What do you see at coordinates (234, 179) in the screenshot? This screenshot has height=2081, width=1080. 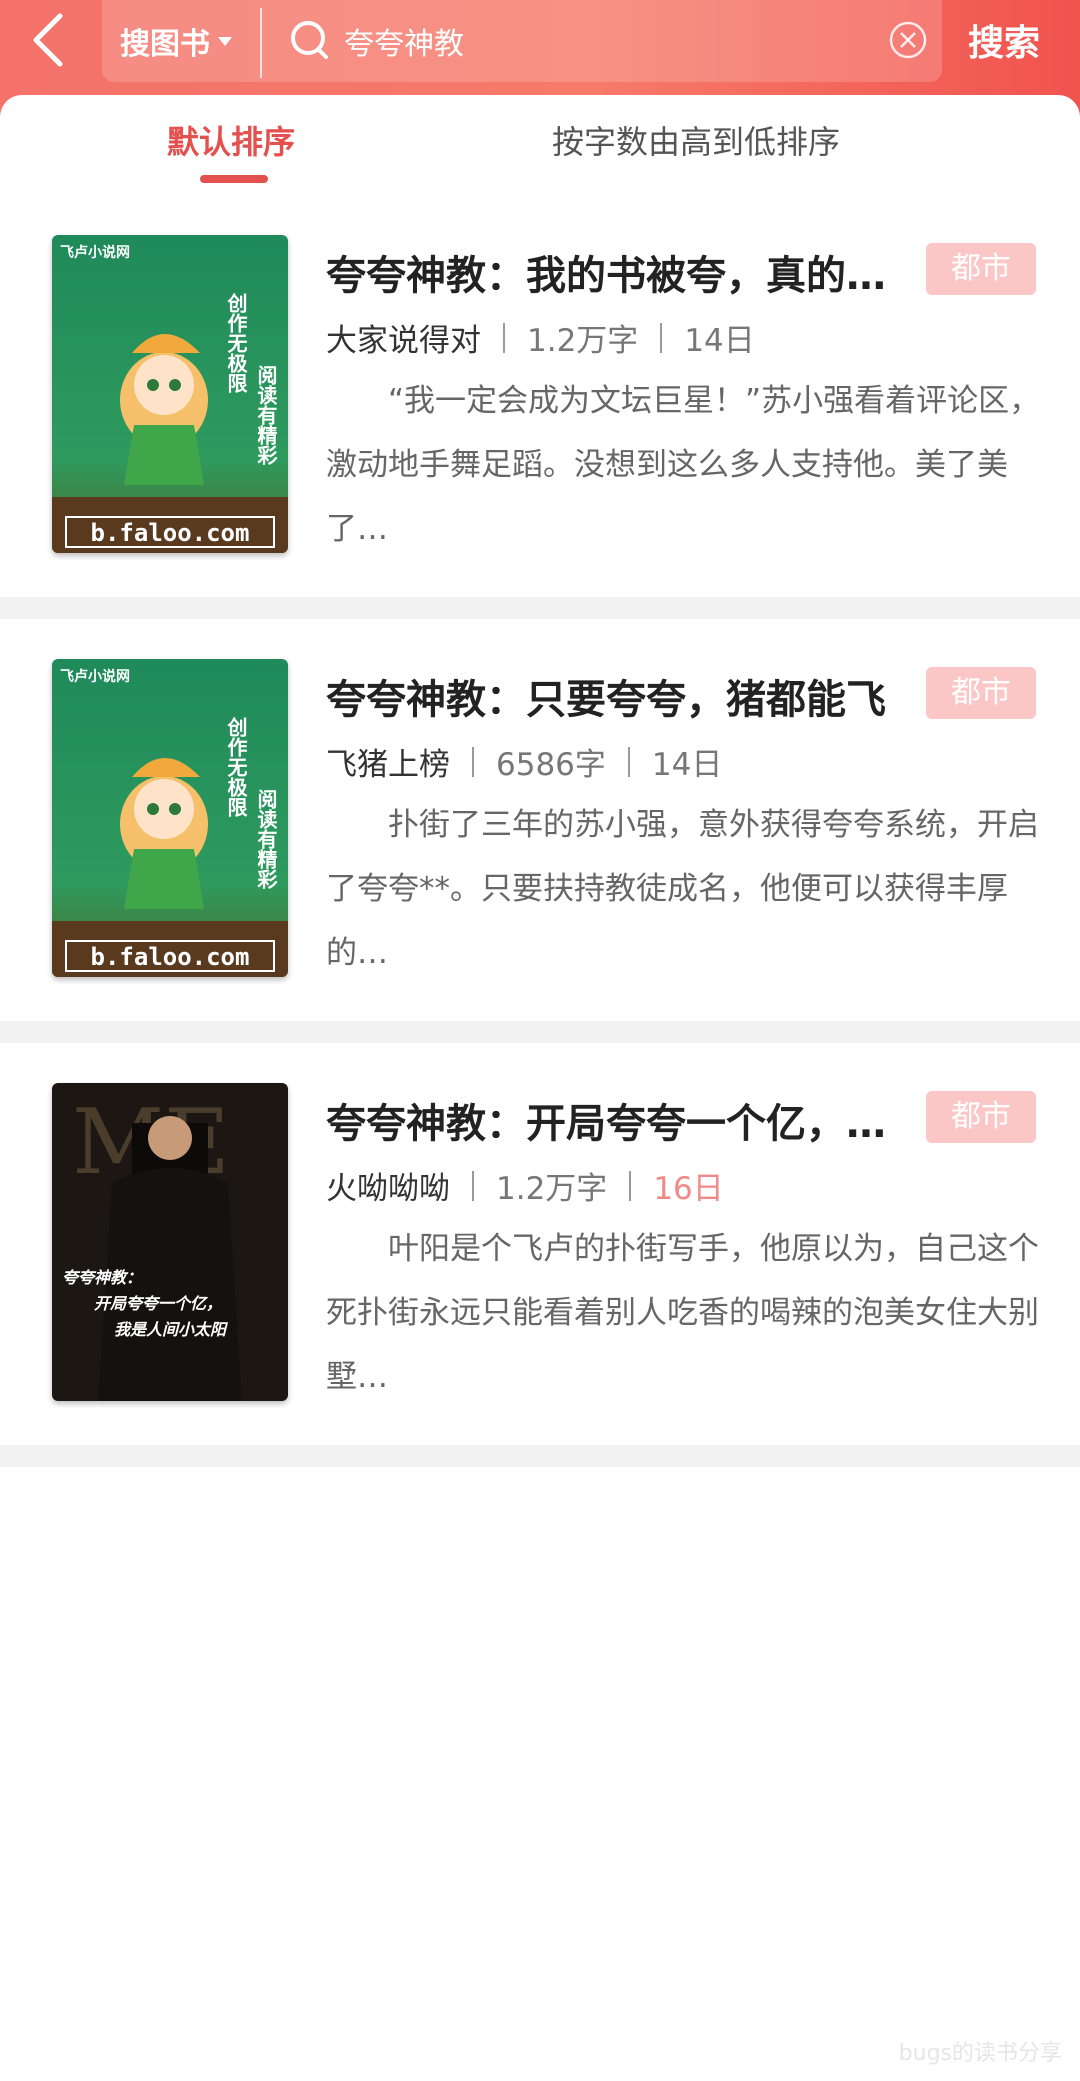 I see `active-tab-indicator` at bounding box center [234, 179].